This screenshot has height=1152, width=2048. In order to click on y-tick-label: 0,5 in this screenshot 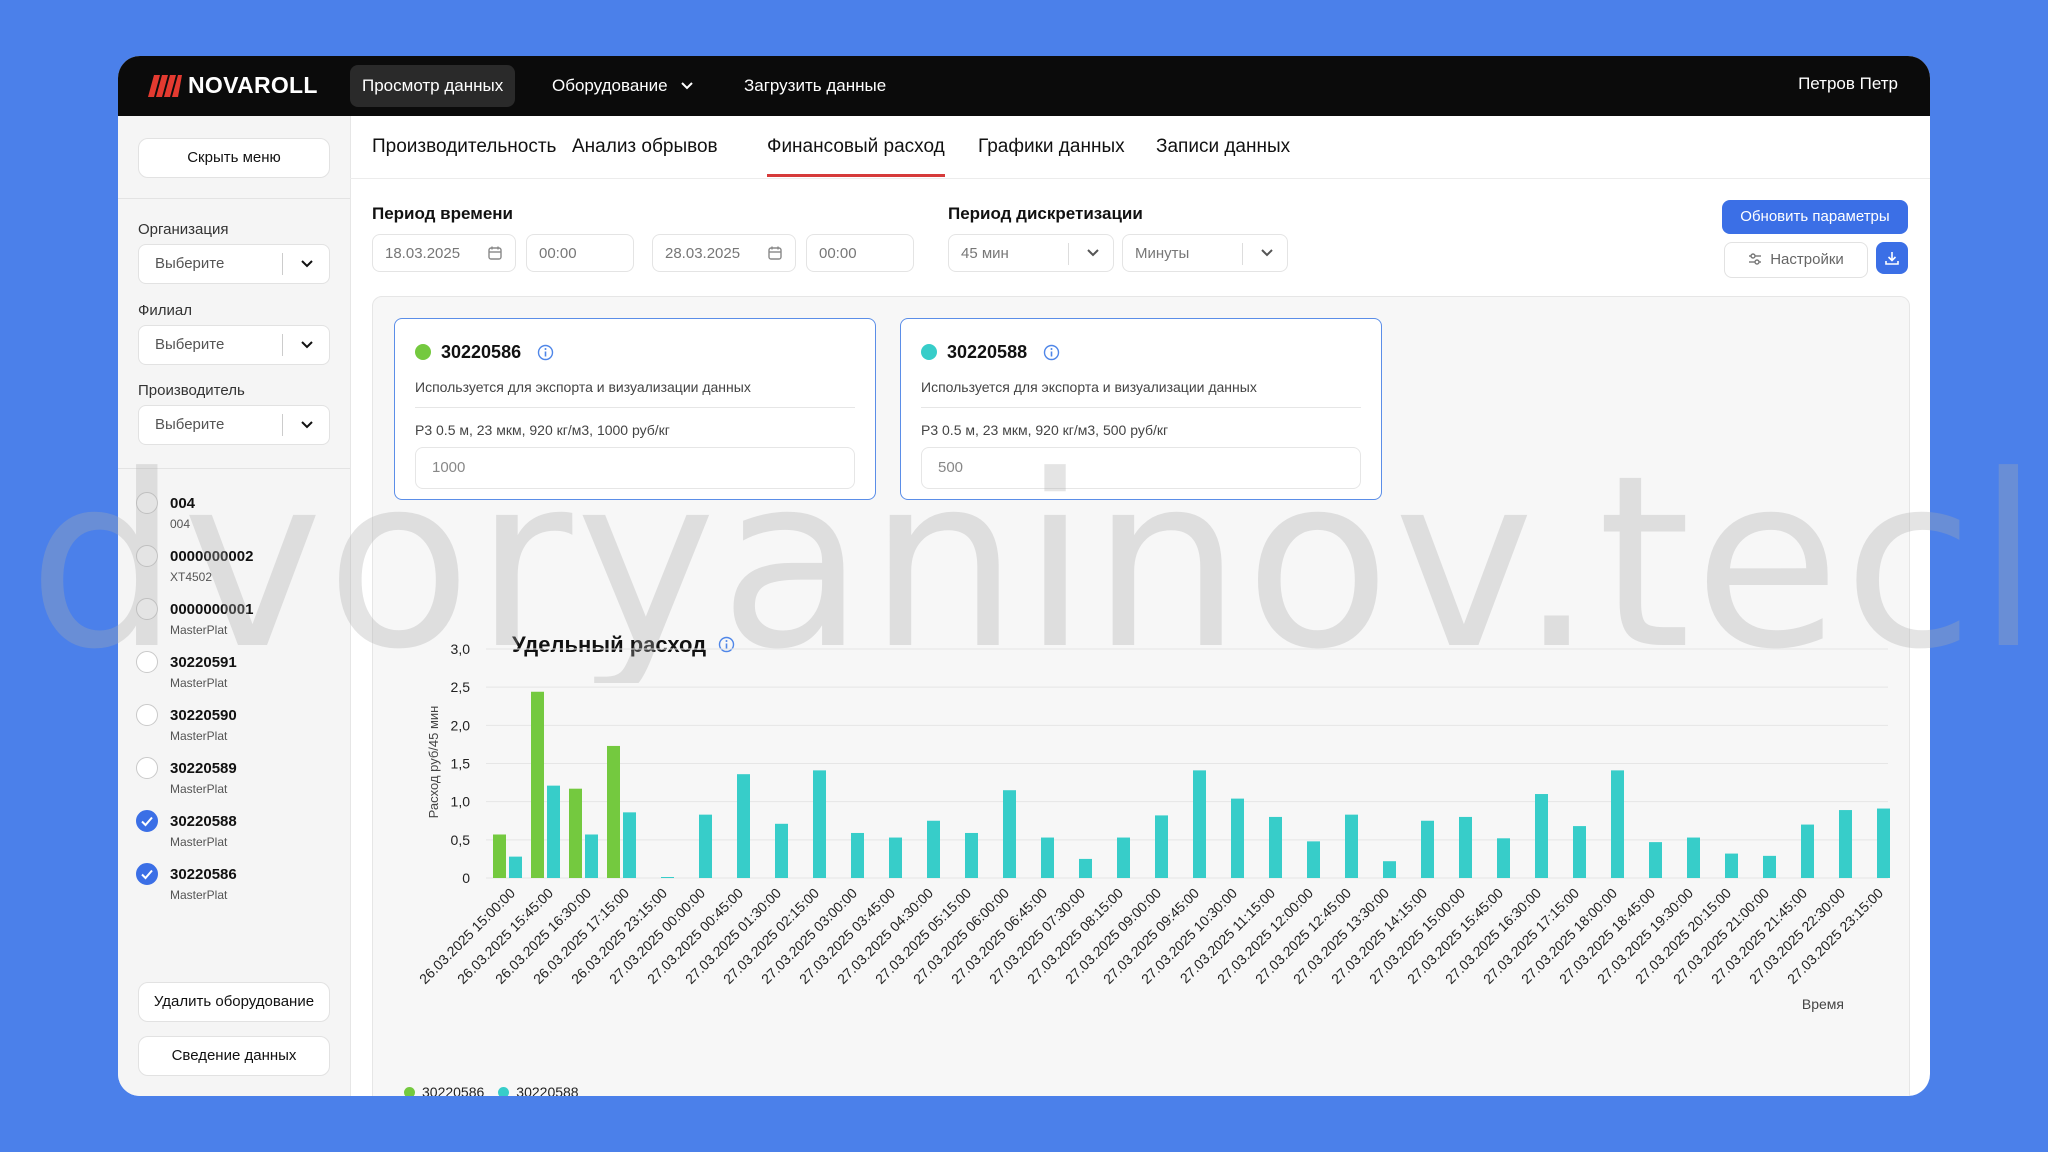, I will do `click(461, 840)`.